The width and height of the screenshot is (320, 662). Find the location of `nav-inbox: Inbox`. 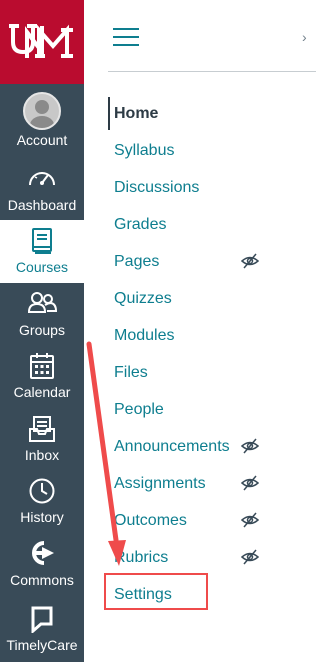

nav-inbox: Inbox is located at coordinates (42, 439).